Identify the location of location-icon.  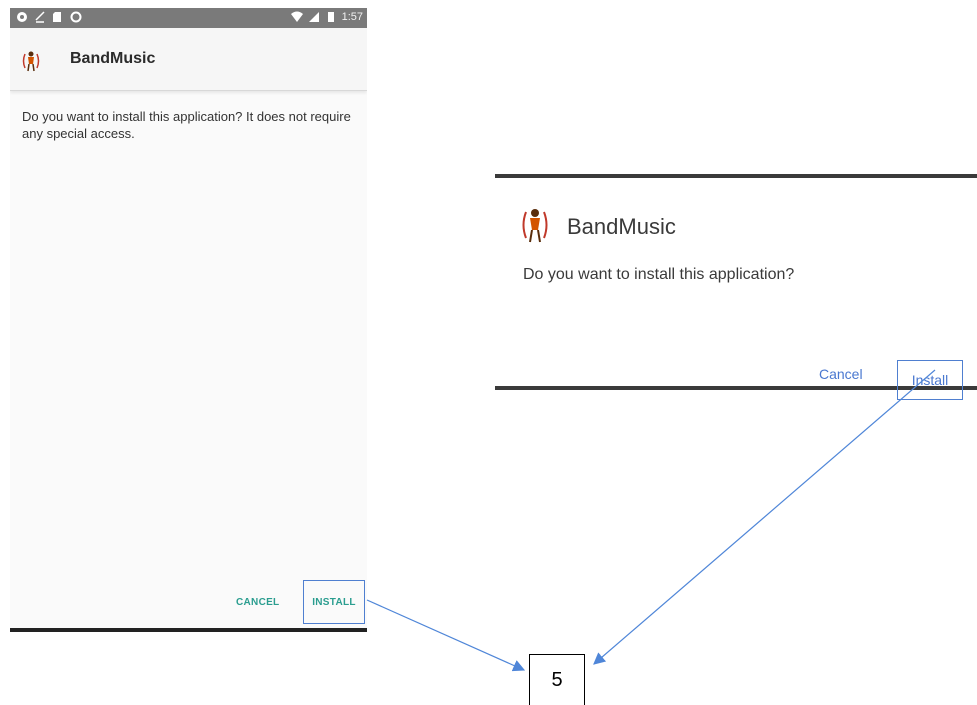
(22, 17).